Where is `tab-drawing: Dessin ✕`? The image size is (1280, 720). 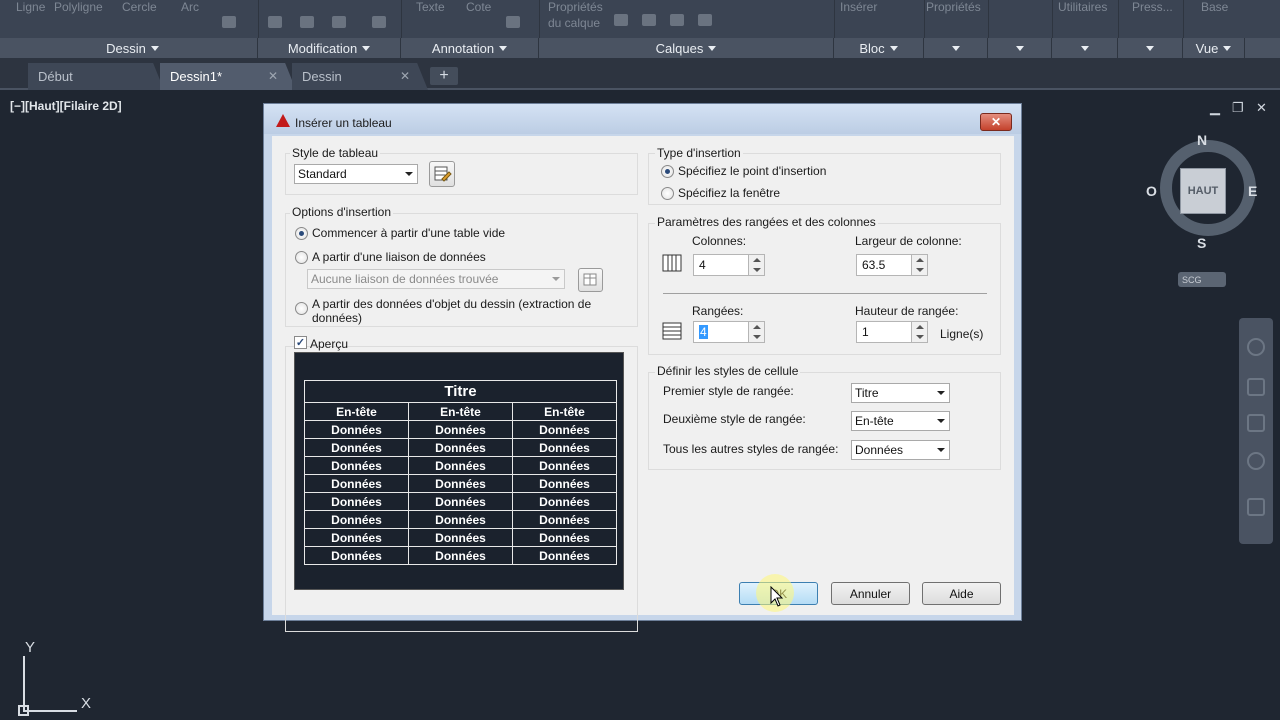
tab-drawing: Dessin ✕ is located at coordinates (360, 76).